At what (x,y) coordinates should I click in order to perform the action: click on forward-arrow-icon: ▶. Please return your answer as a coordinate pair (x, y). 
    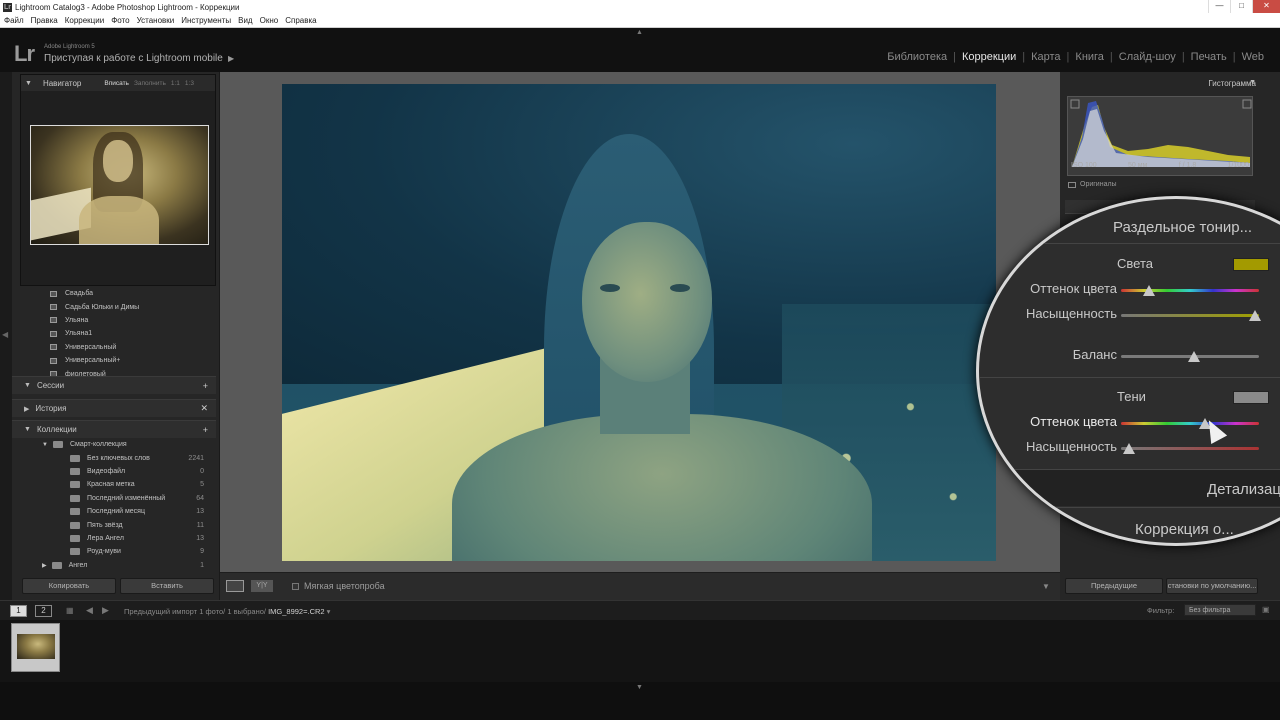
    Looking at the image, I should click on (105, 610).